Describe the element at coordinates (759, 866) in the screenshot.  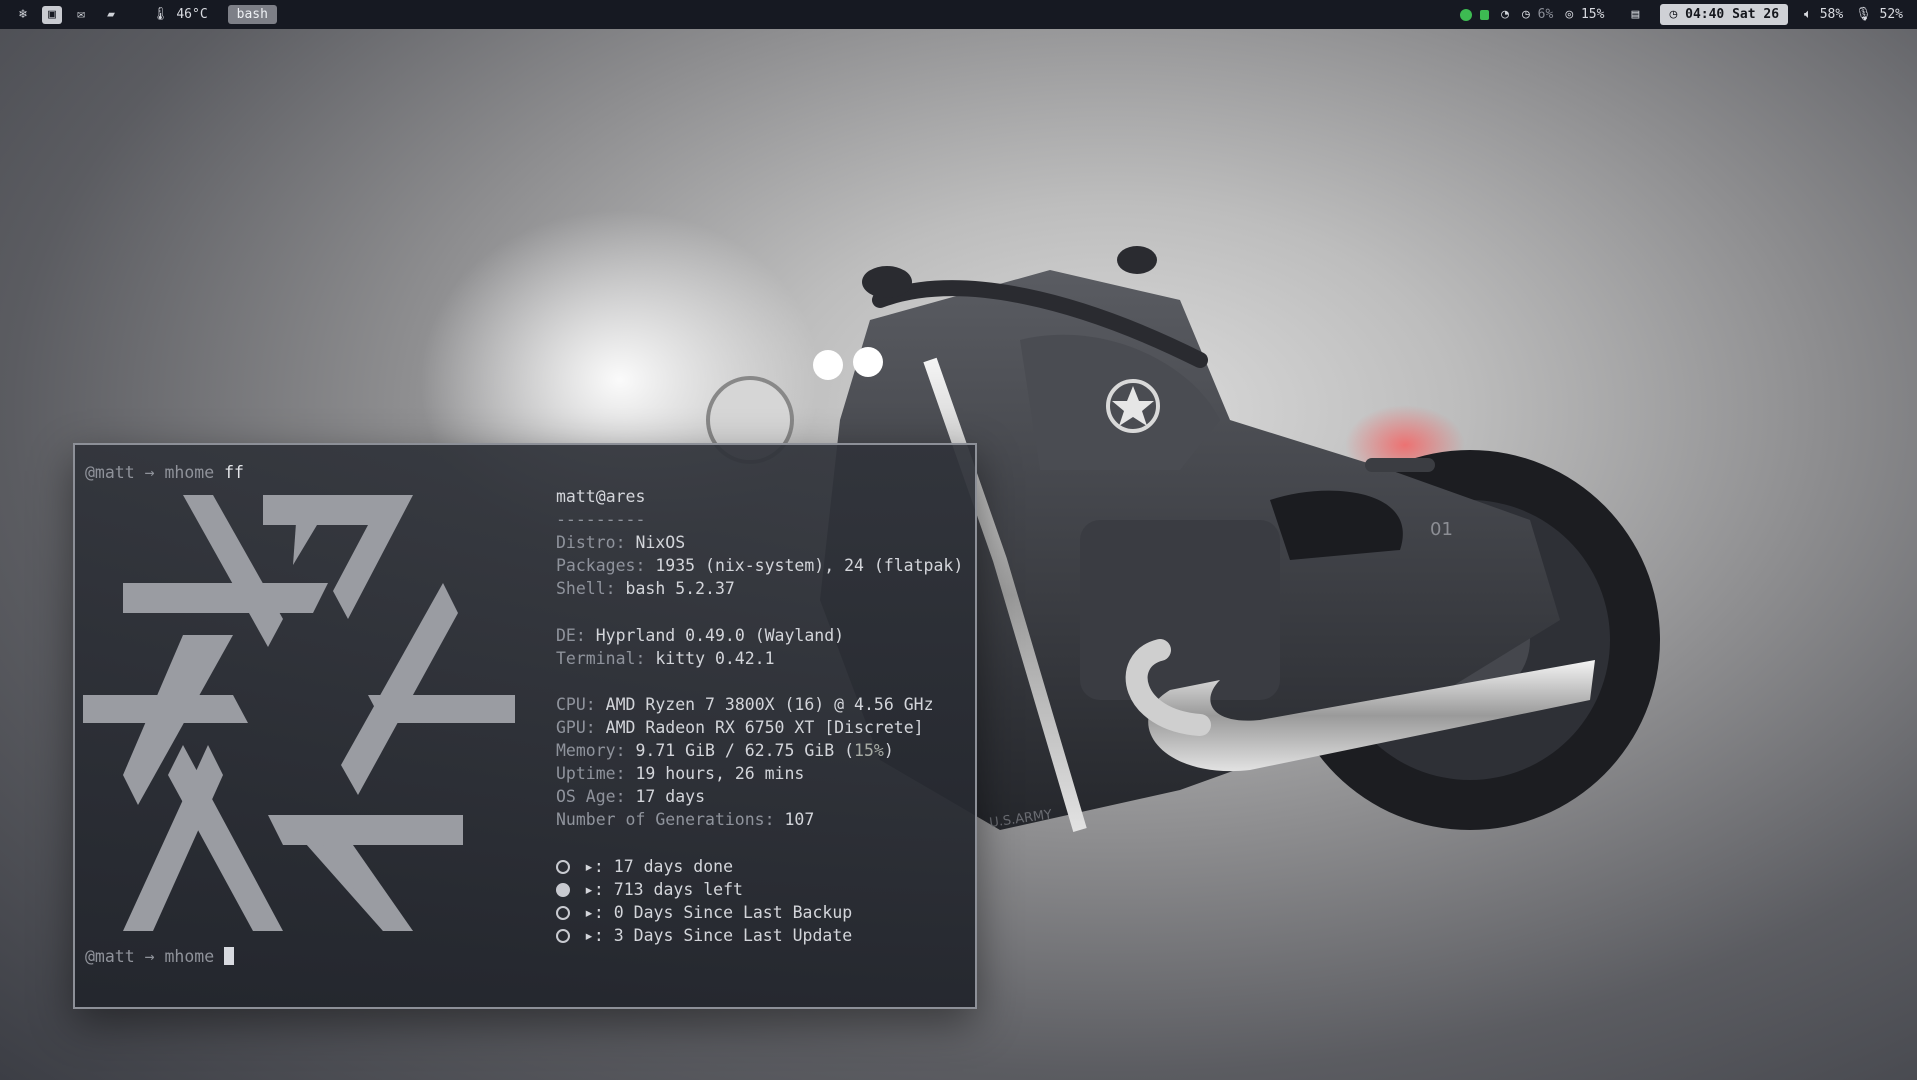
I see `custom-row-1: ▸: 17 days done` at that location.